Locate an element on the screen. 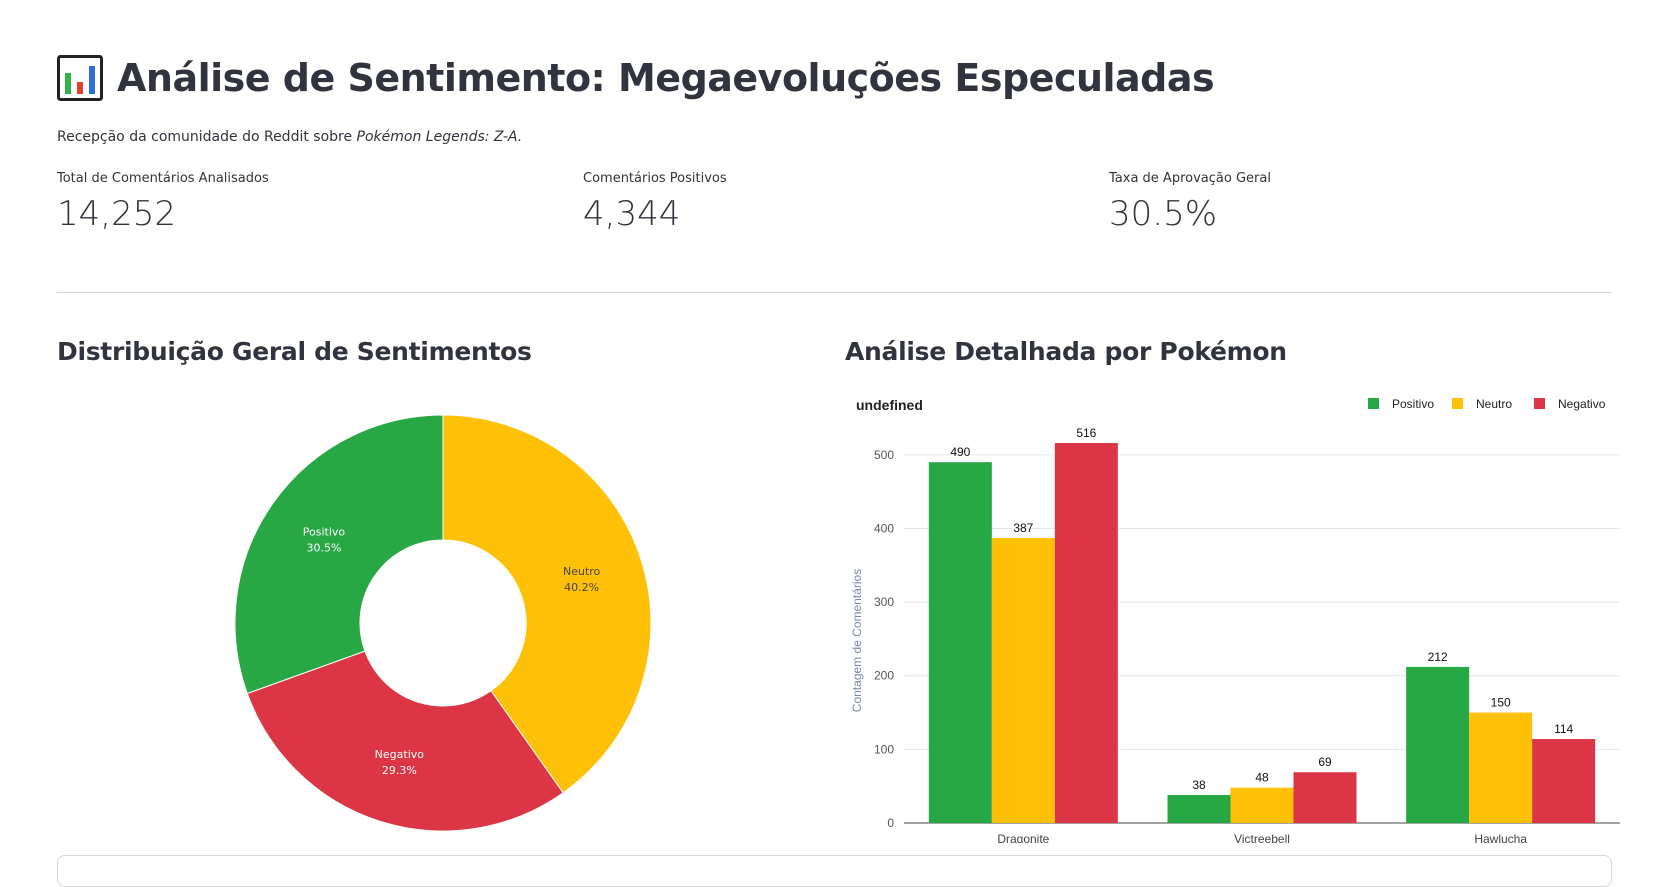 Image resolution: width=1668 pixels, height=887 pixels. bar-dragonite-negativo is located at coordinates (1086, 633).